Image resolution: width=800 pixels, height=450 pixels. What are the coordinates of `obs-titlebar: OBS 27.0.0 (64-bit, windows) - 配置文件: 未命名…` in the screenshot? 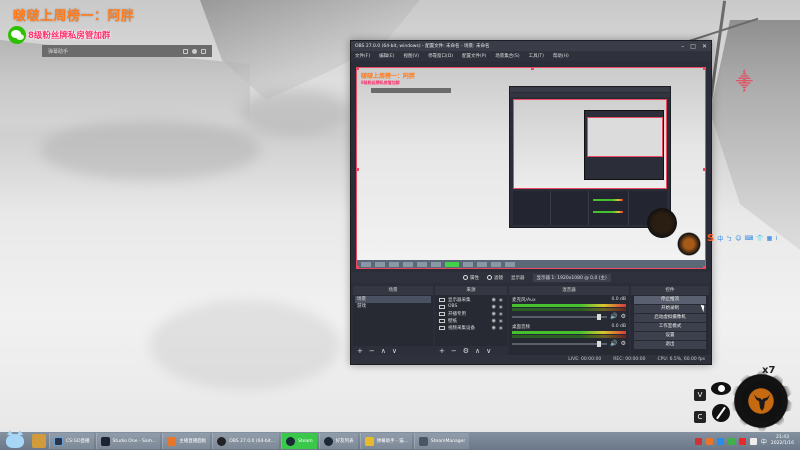 It's located at (531, 46).